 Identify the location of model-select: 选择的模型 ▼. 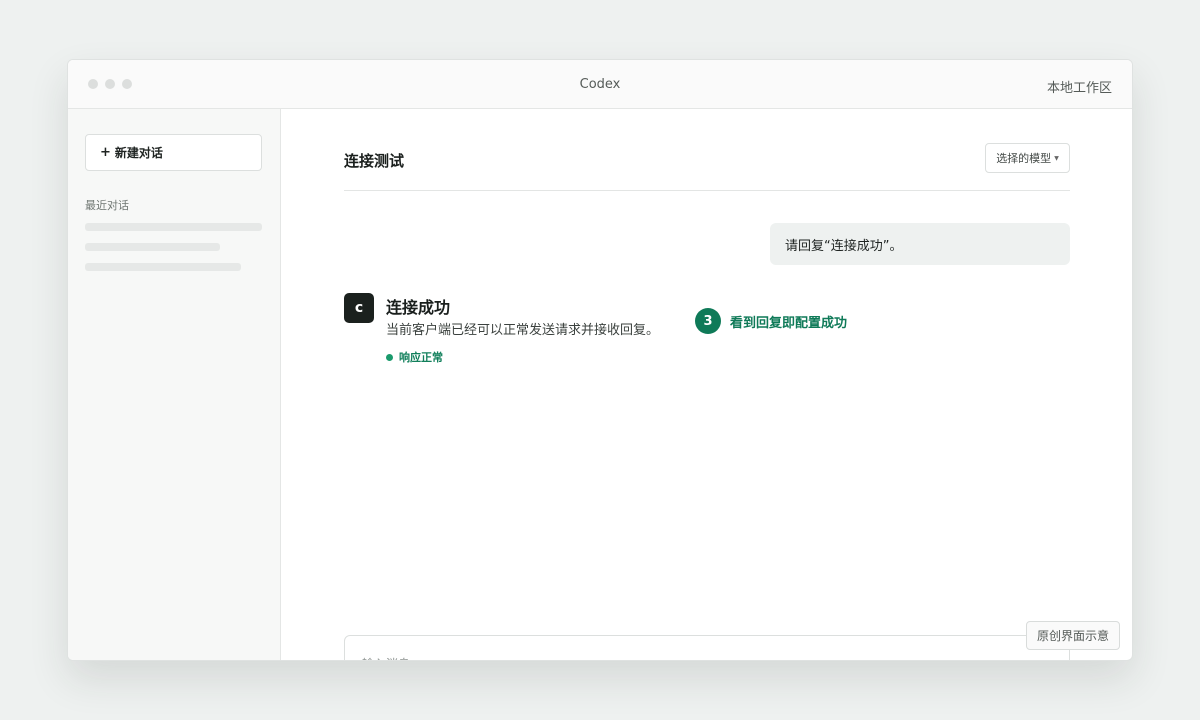
(1027, 158).